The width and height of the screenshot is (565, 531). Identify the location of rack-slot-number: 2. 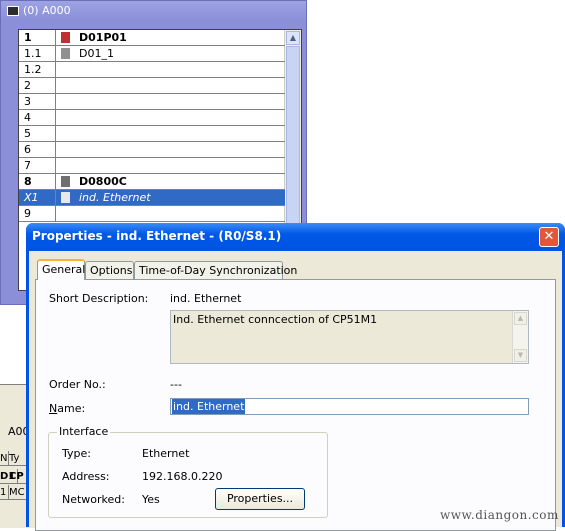
(37, 85).